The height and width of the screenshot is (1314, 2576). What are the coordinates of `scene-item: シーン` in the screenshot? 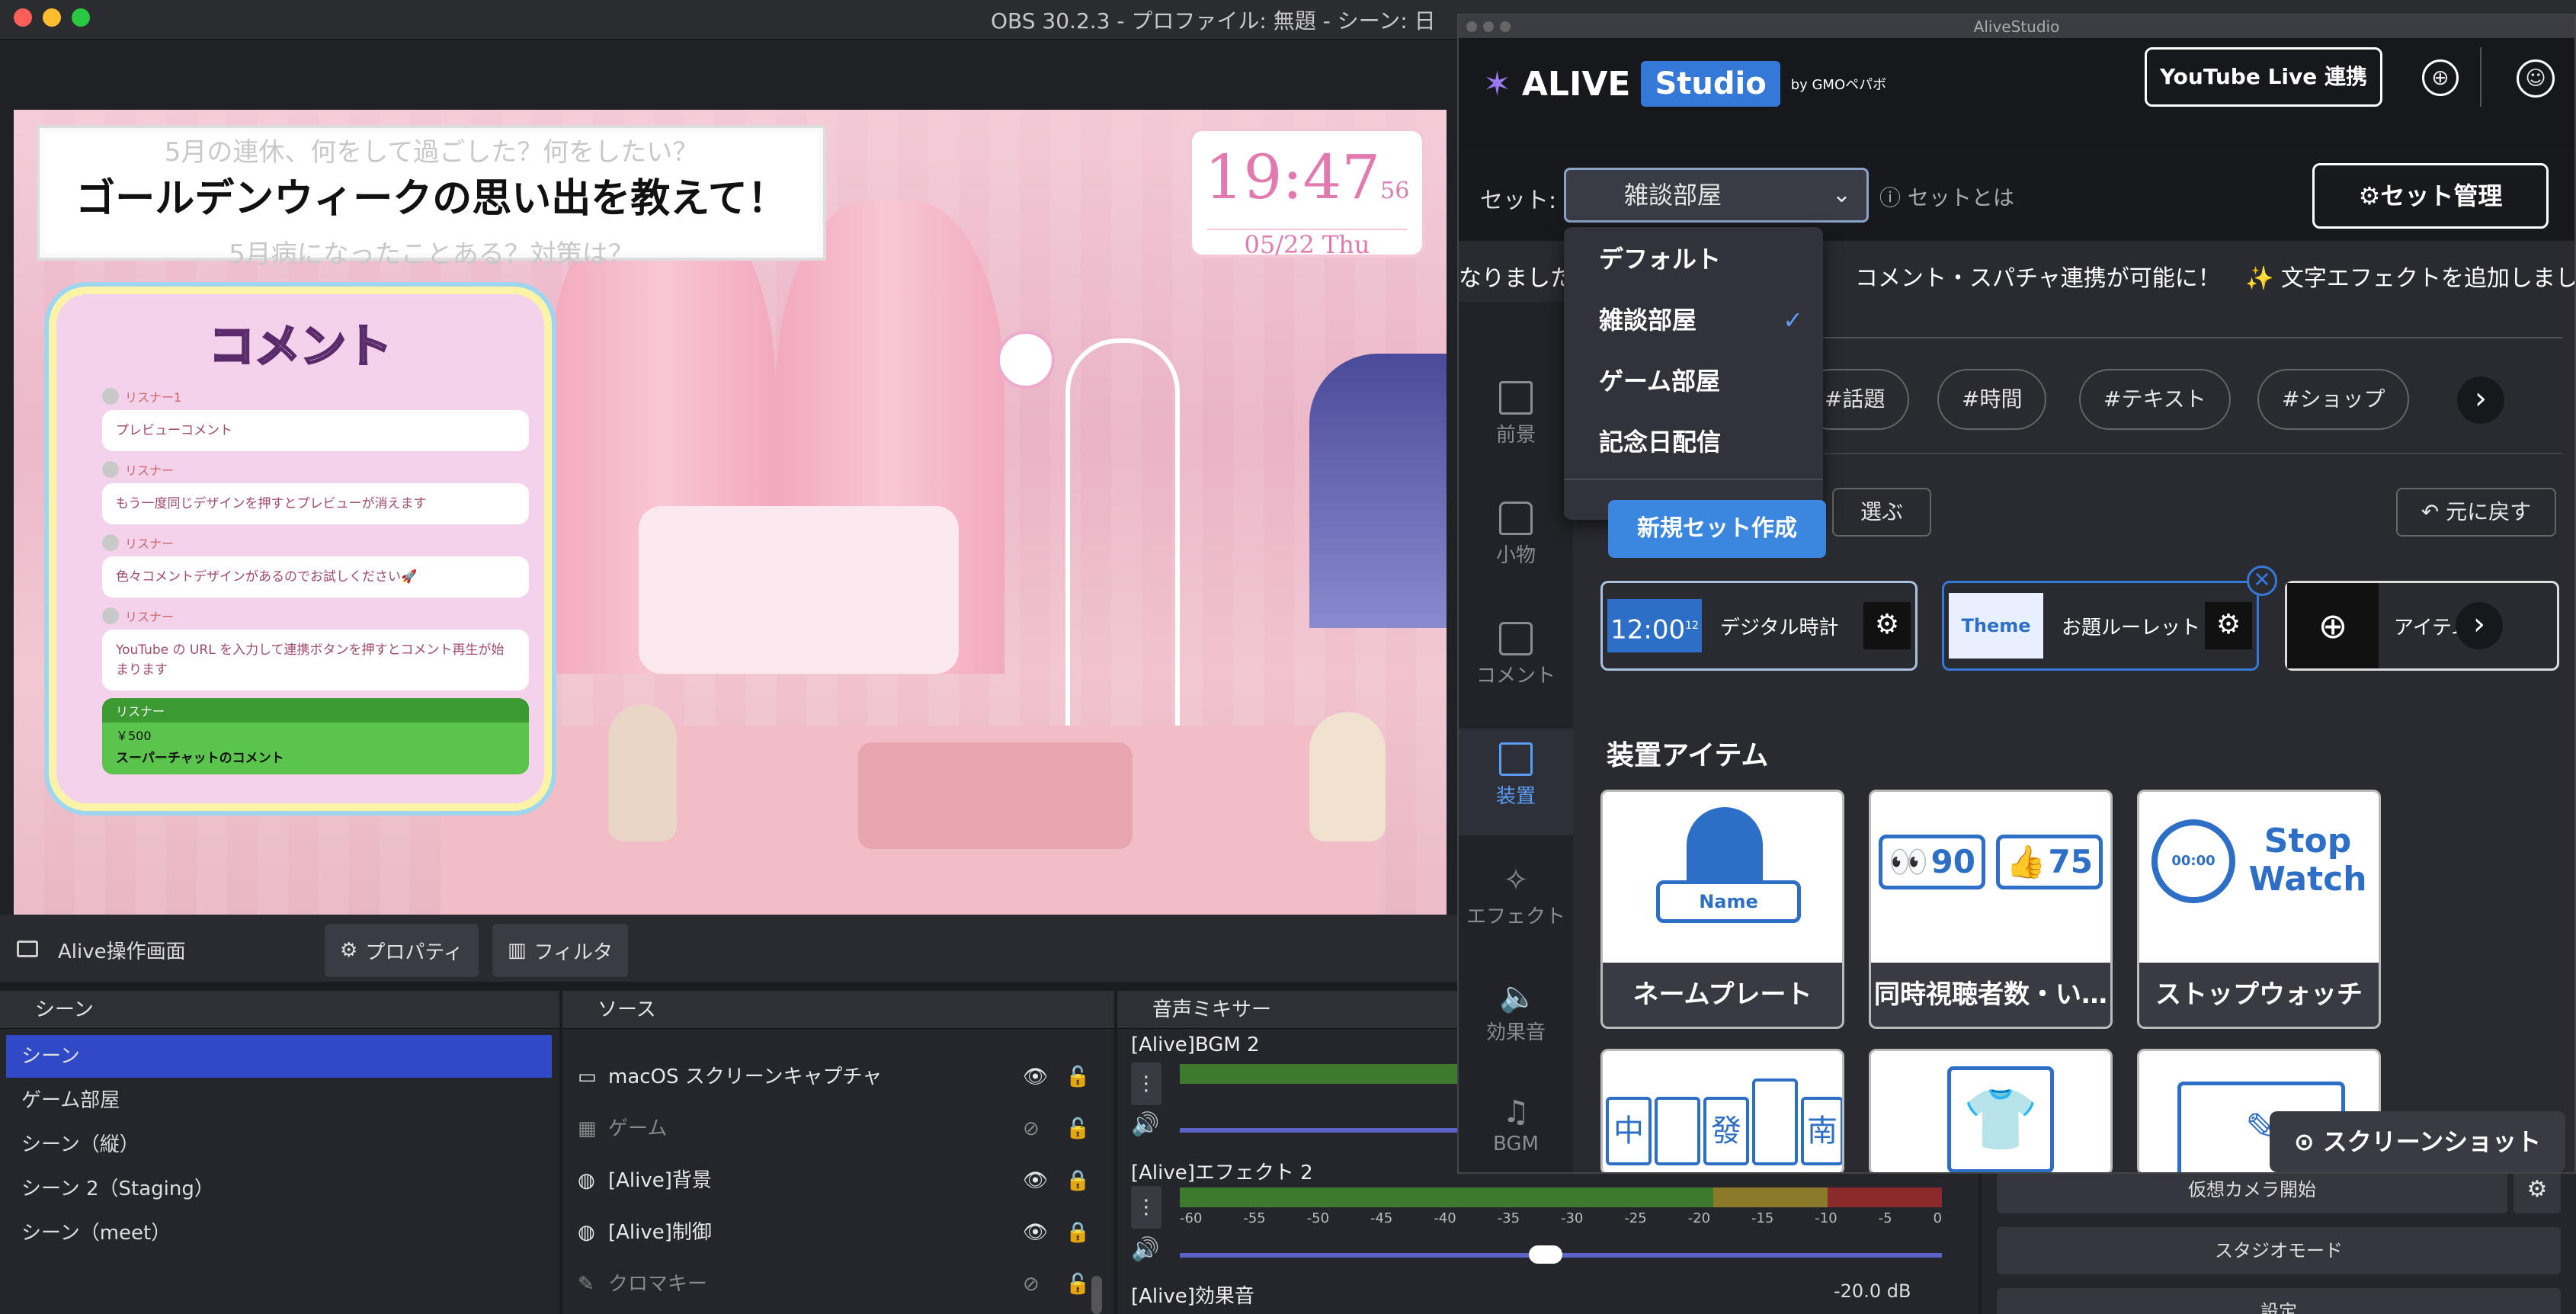 It's located at (279, 1056).